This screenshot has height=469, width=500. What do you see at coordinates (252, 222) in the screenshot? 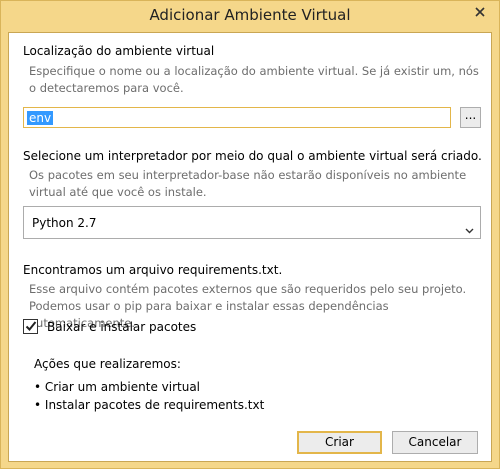
I see `interpreter-select: Python 2.7` at bounding box center [252, 222].